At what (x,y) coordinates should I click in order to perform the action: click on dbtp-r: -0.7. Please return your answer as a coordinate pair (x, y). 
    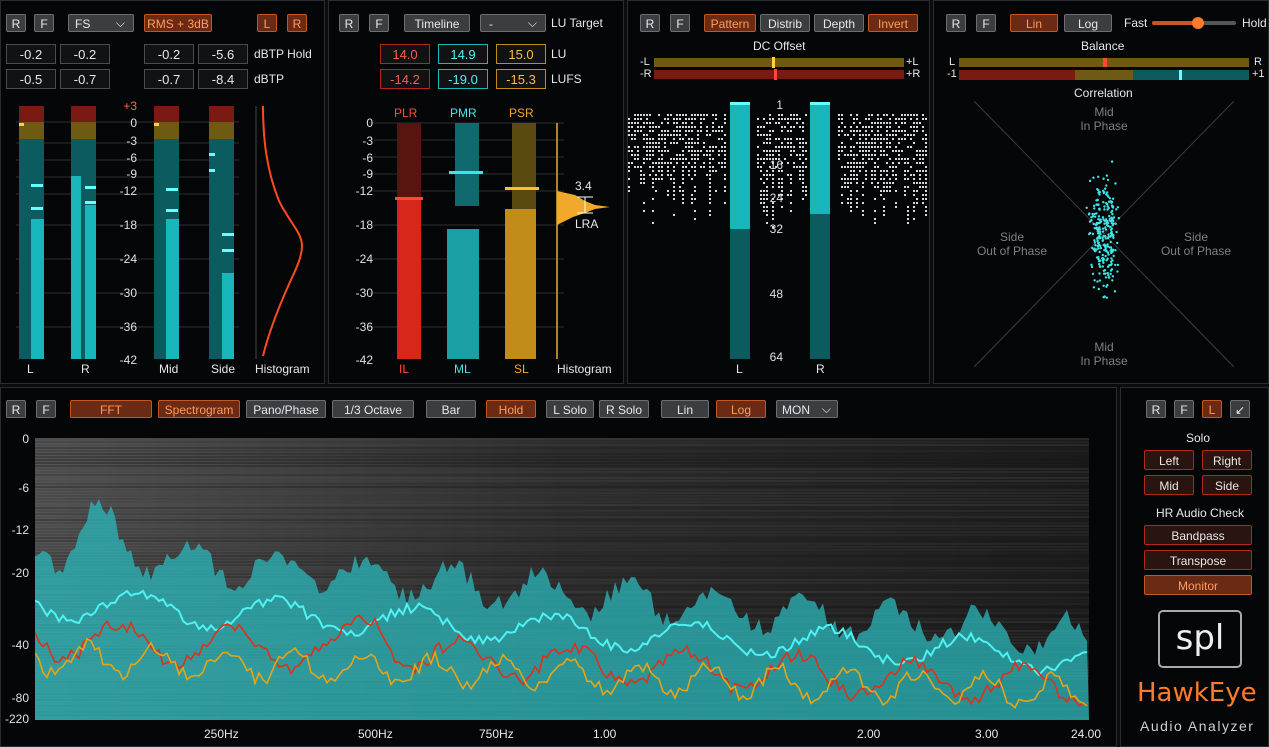
    Looking at the image, I should click on (85, 79).